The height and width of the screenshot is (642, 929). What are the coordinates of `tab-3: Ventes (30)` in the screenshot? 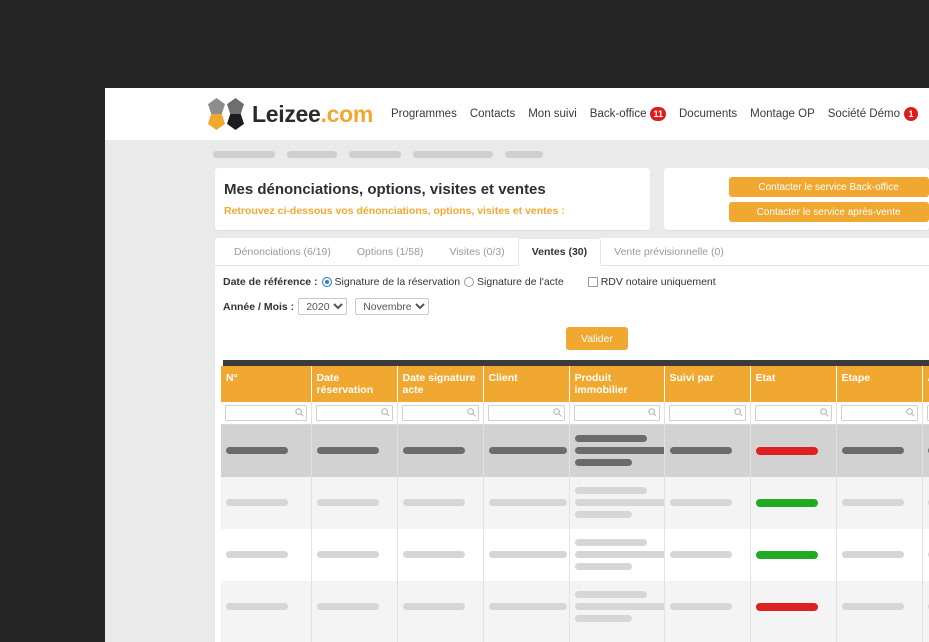 It's located at (559, 252).